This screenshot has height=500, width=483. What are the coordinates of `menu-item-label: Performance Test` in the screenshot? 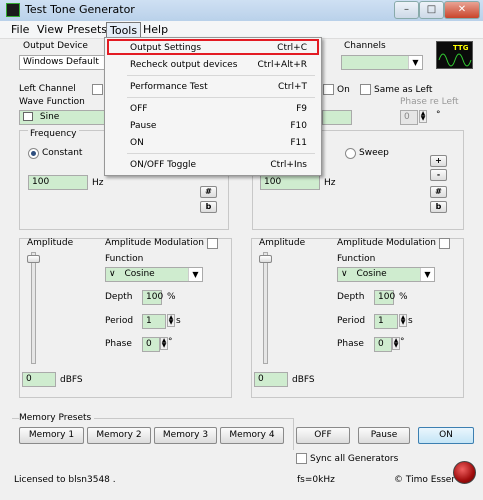 It's located at (169, 87).